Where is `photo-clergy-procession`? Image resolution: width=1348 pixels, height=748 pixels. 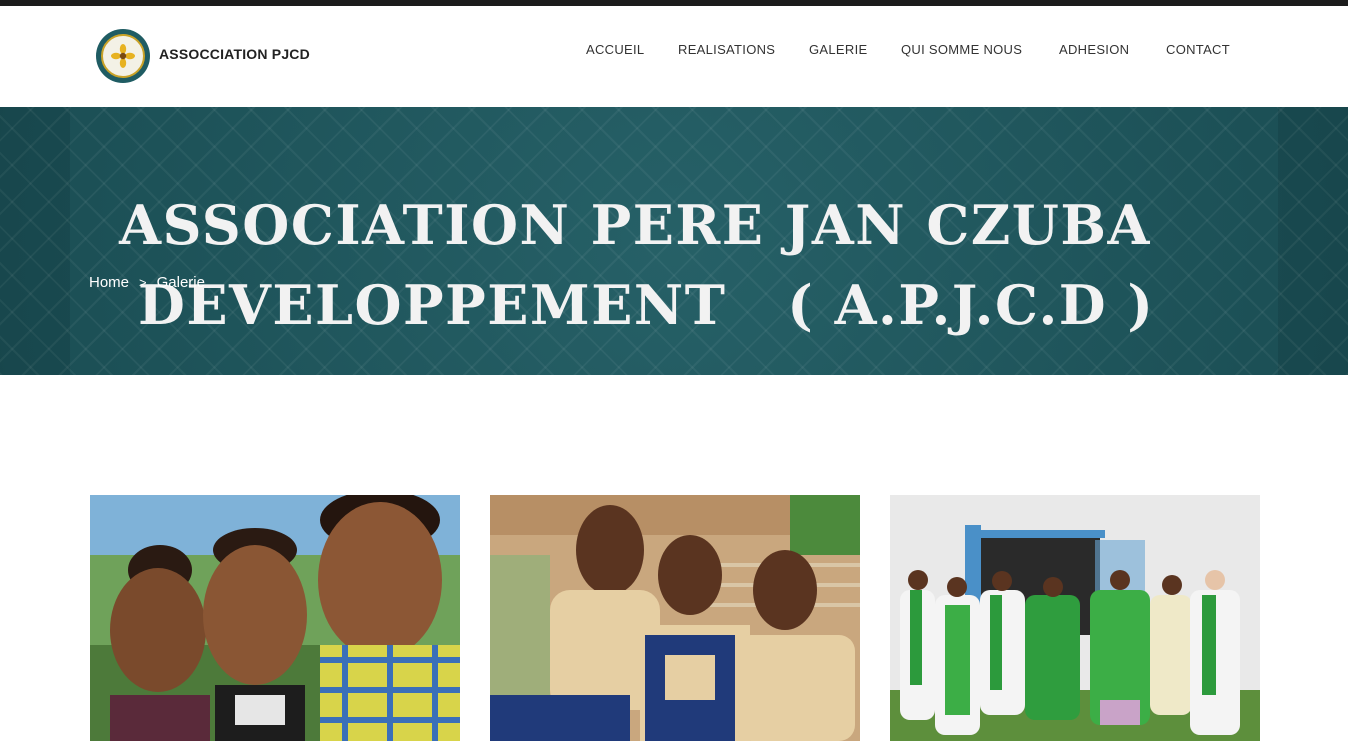
photo-clergy-procession is located at coordinates (1075, 618).